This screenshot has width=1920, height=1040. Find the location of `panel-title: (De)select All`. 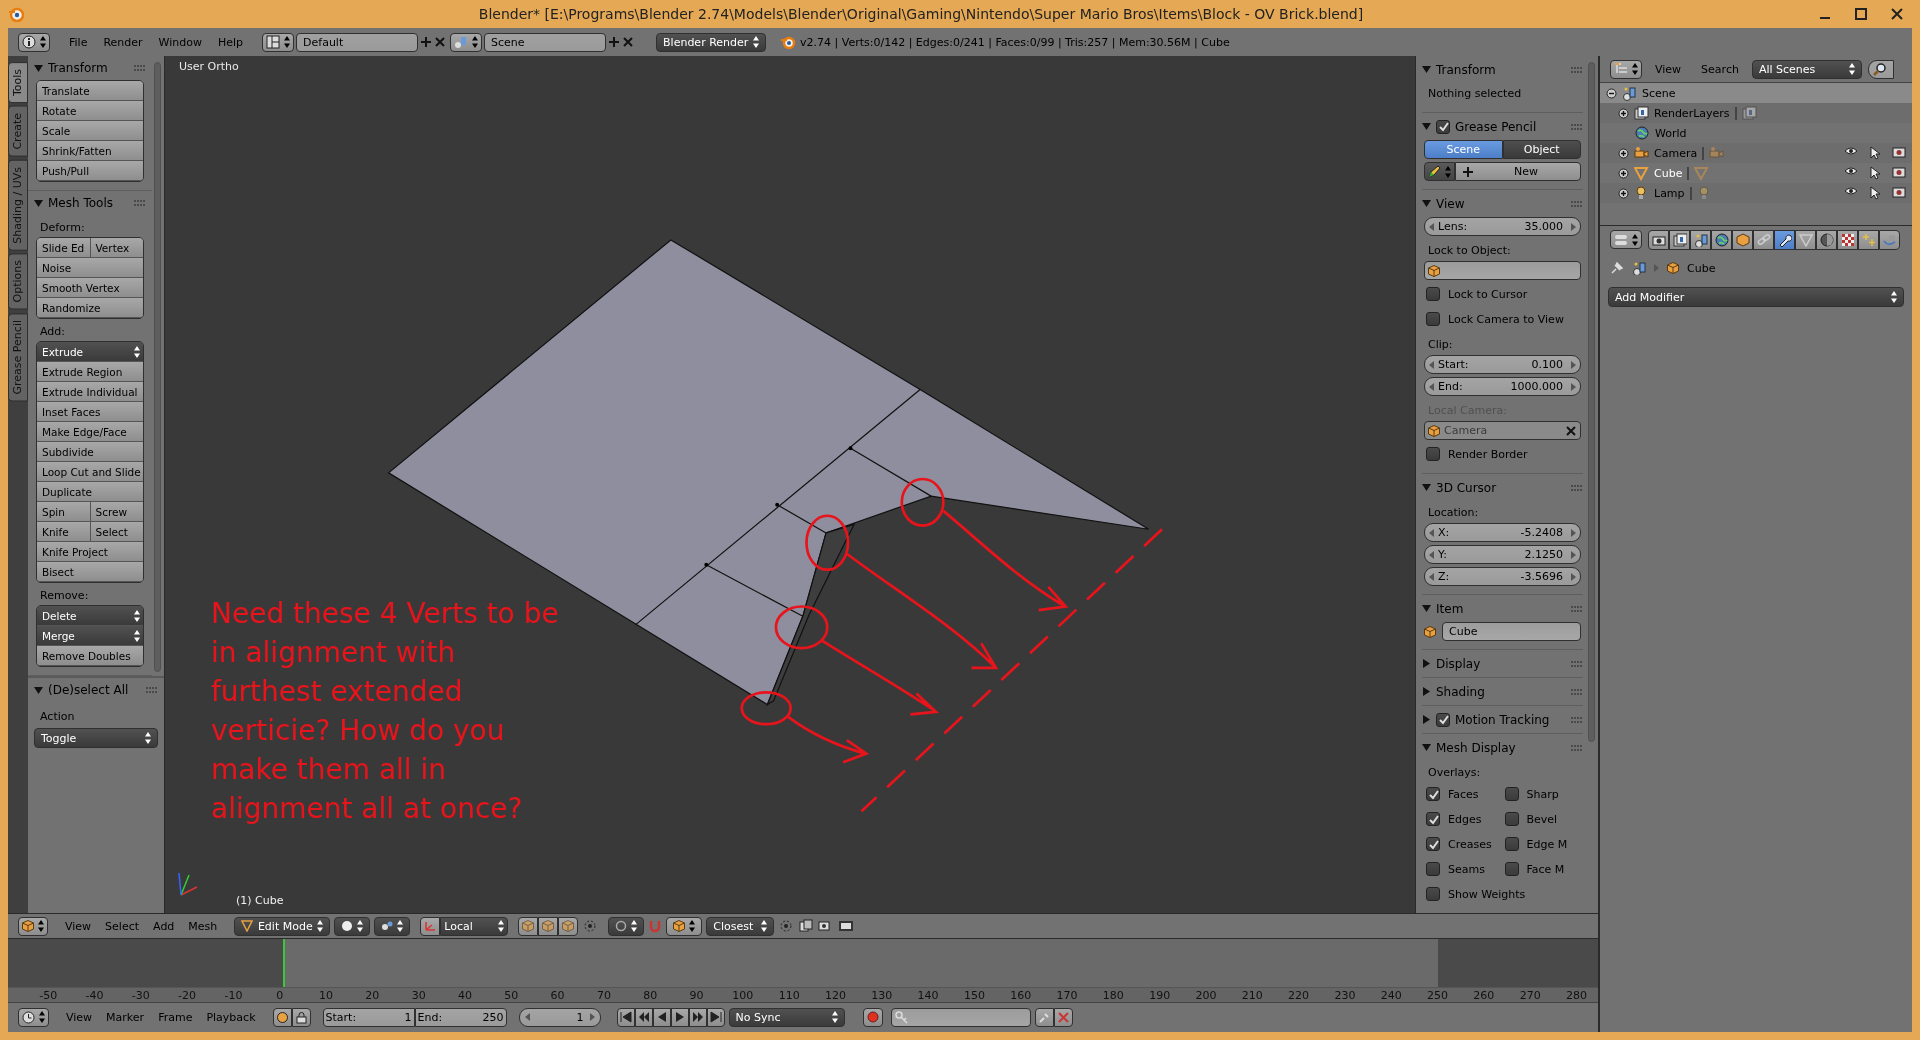

panel-title: (De)select All is located at coordinates (94, 690).